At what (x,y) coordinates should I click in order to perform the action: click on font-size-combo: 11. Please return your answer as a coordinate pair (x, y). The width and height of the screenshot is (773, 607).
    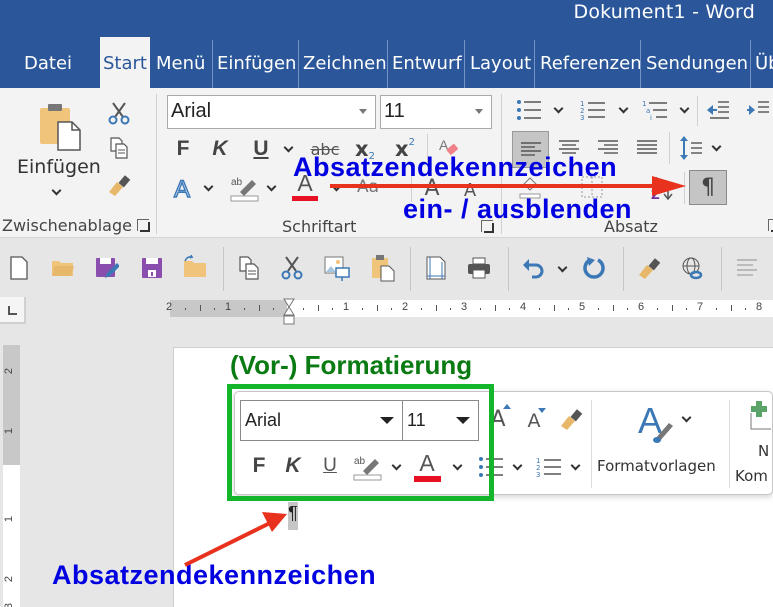
    Looking at the image, I should click on (436, 112).